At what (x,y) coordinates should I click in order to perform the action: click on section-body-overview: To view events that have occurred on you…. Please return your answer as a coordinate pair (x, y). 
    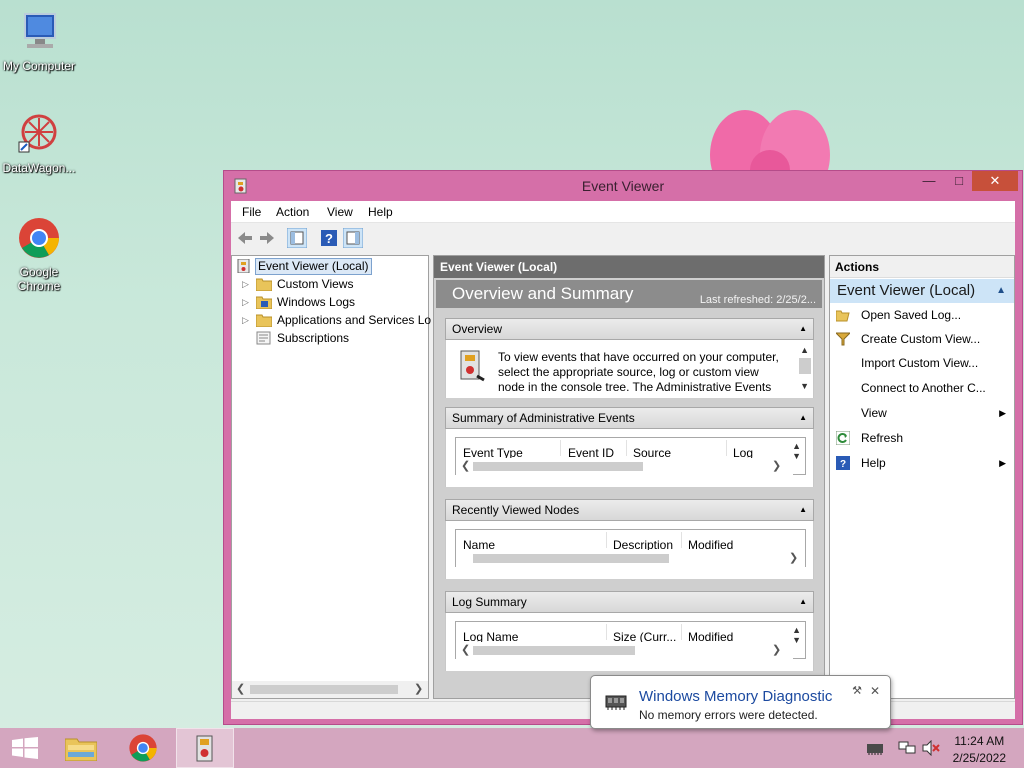
    Looking at the image, I should click on (629, 369).